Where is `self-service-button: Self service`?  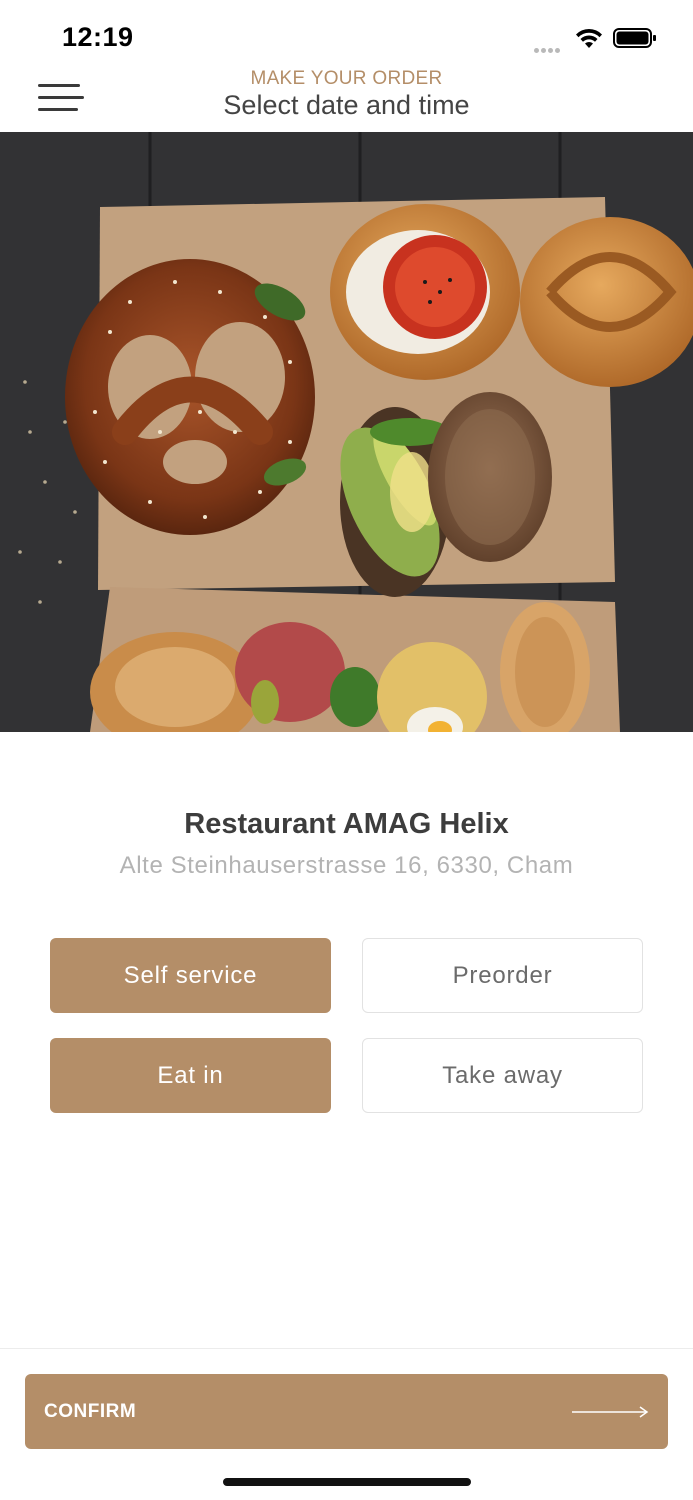 self-service-button: Self service is located at coordinates (190, 975).